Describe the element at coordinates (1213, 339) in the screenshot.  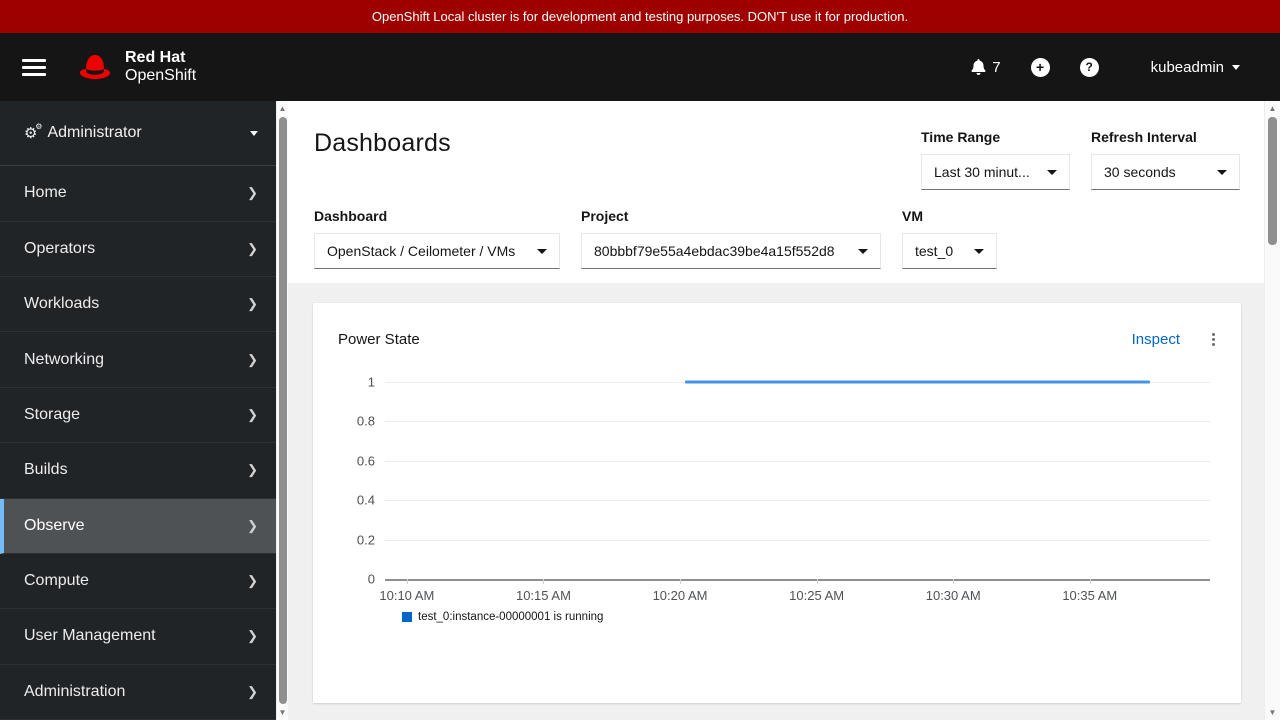
I see `kebab-menu-icon` at that location.